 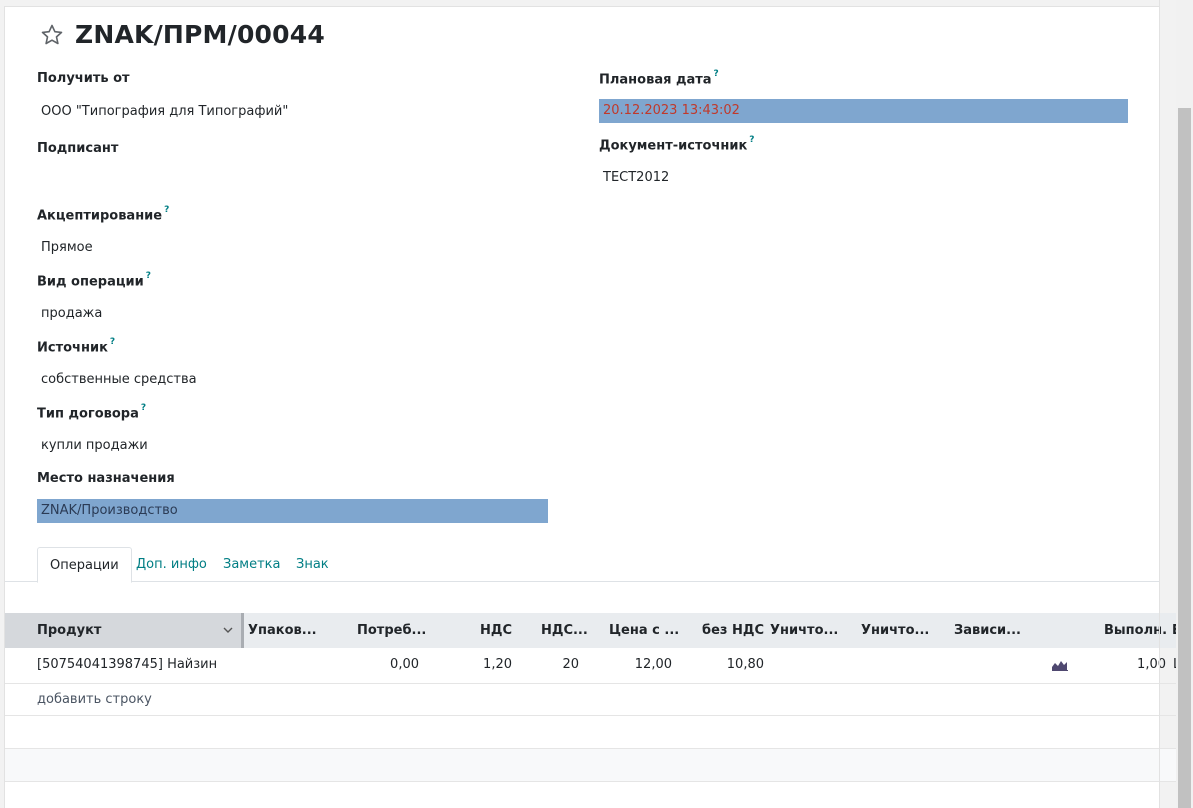 I want to click on table-footer-row, so click(x=591, y=765).